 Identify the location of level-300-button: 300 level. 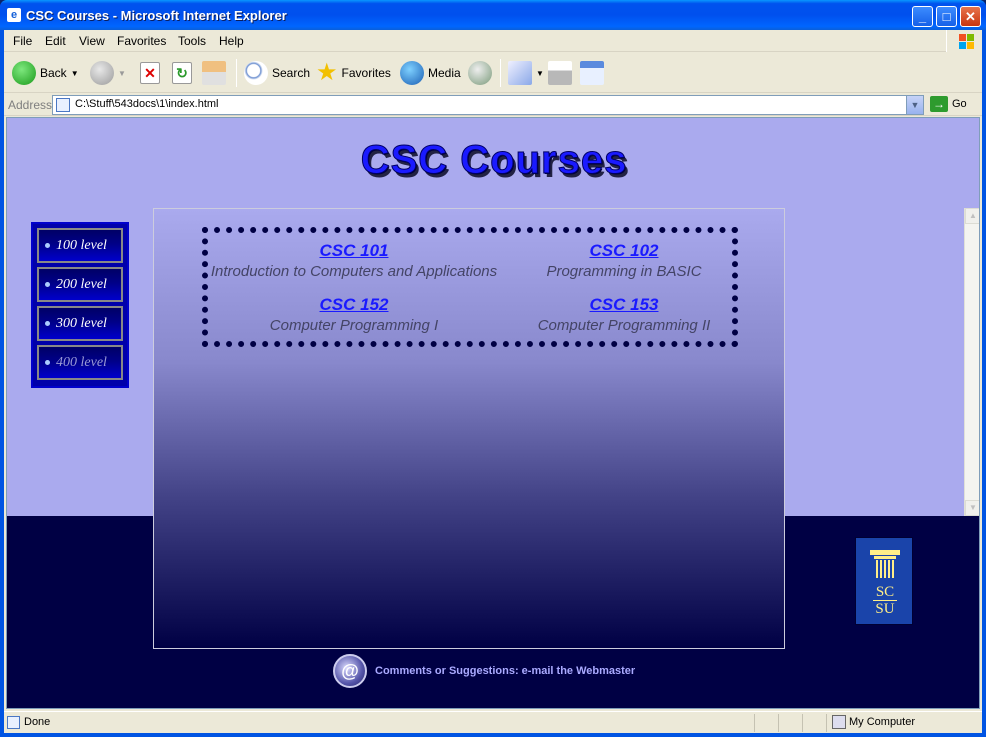
(80, 323).